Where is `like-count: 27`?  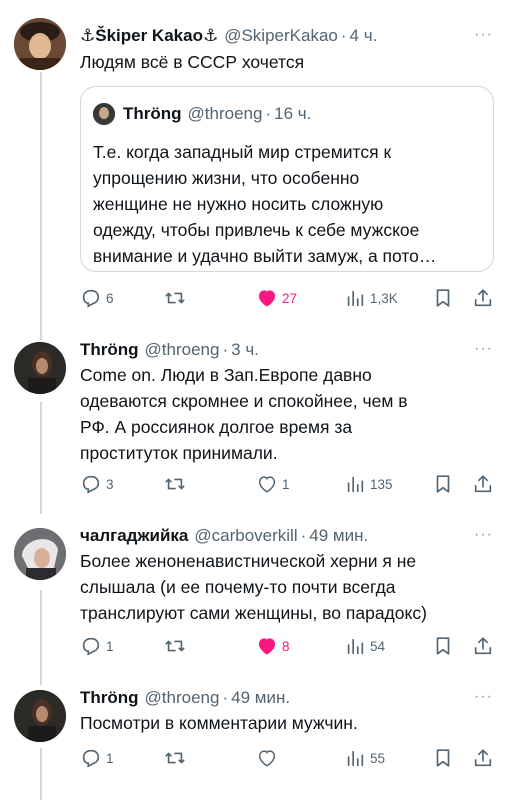
like-count: 27 is located at coordinates (290, 298).